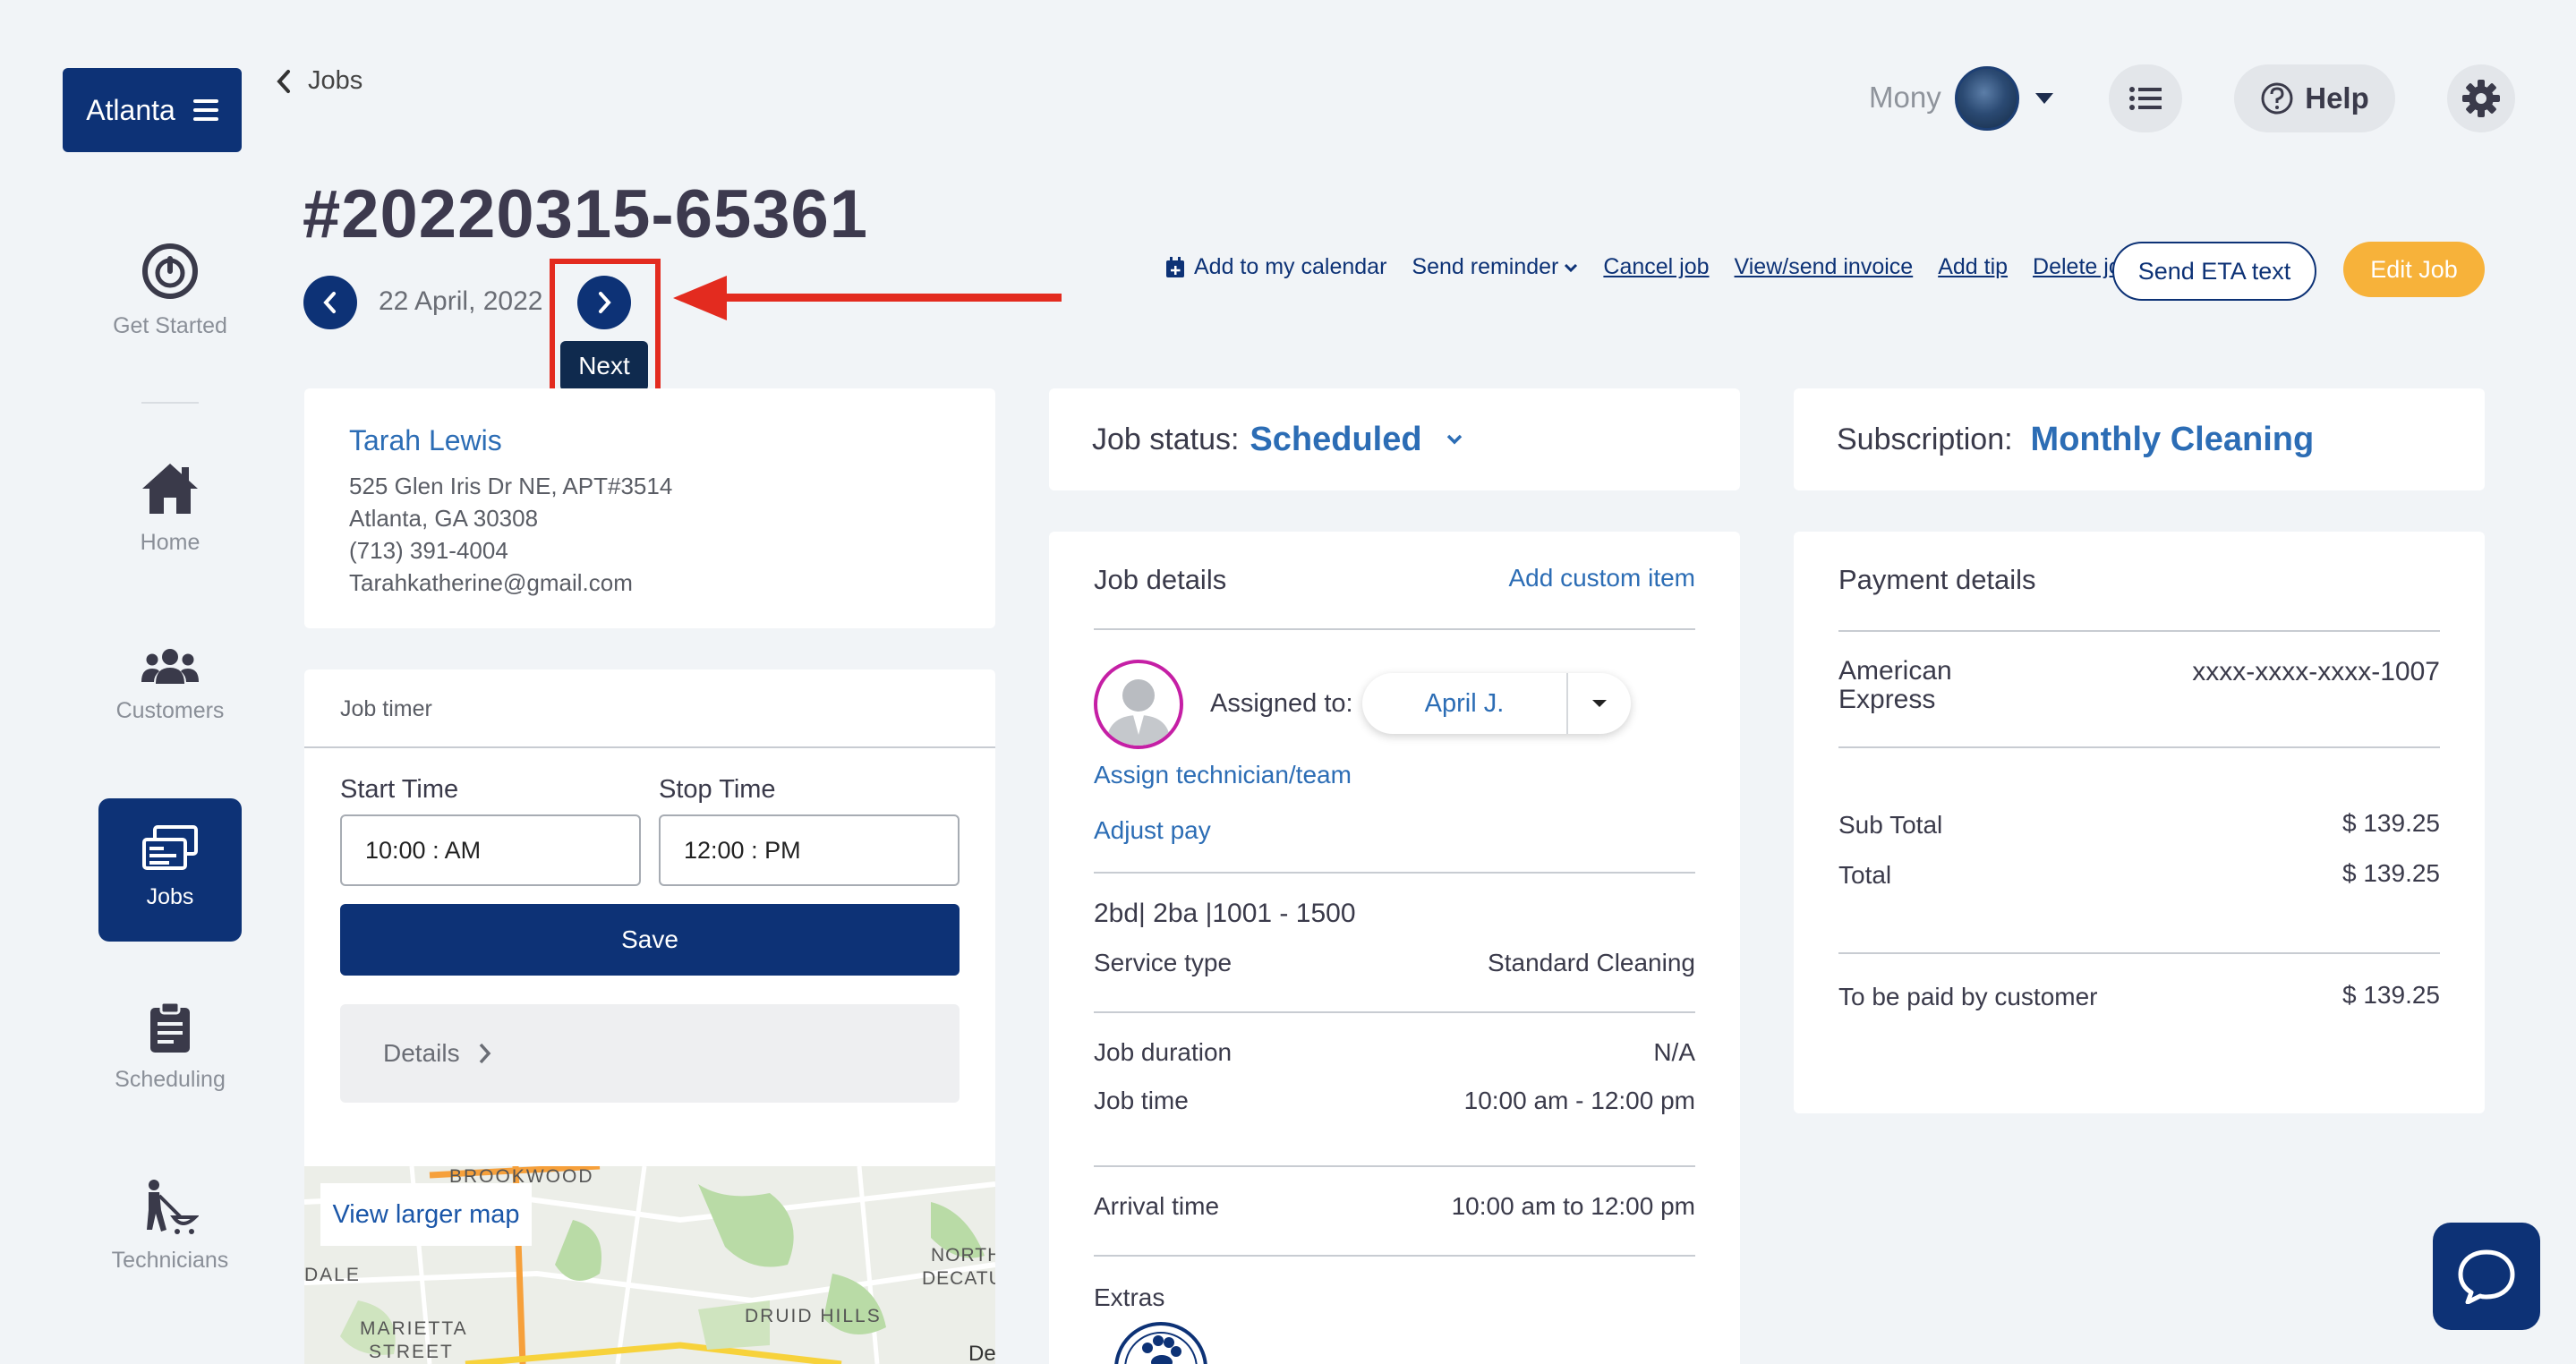  Describe the element at coordinates (1601, 578) in the screenshot. I see `add-custom-item-link: Add custom item` at that location.